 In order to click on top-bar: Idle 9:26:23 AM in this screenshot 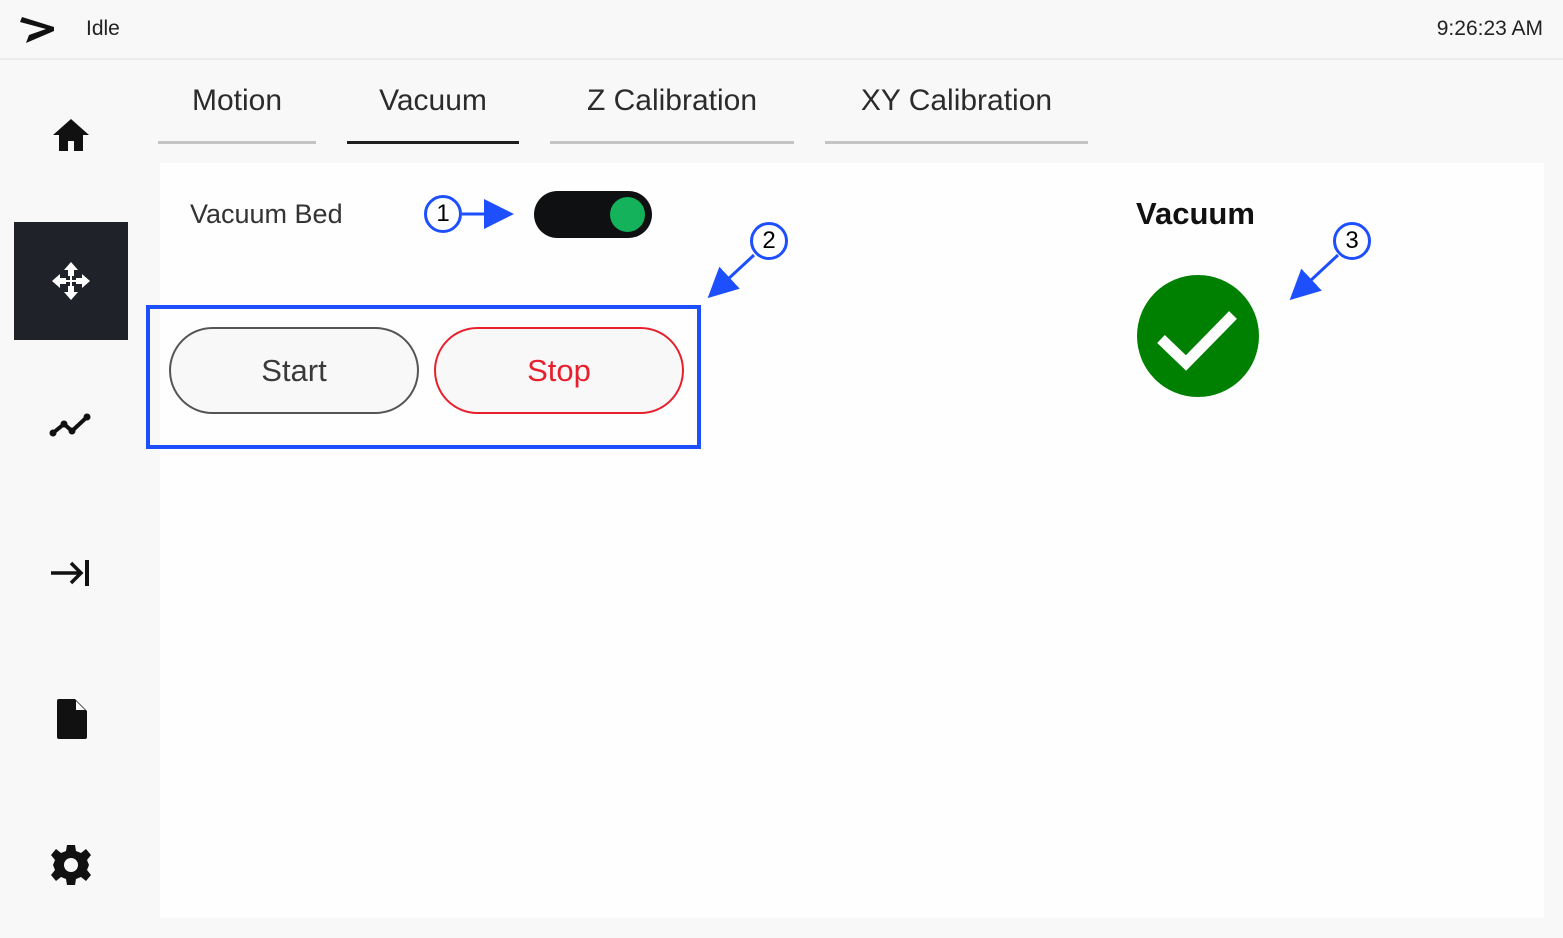, I will do `click(781, 30)`.